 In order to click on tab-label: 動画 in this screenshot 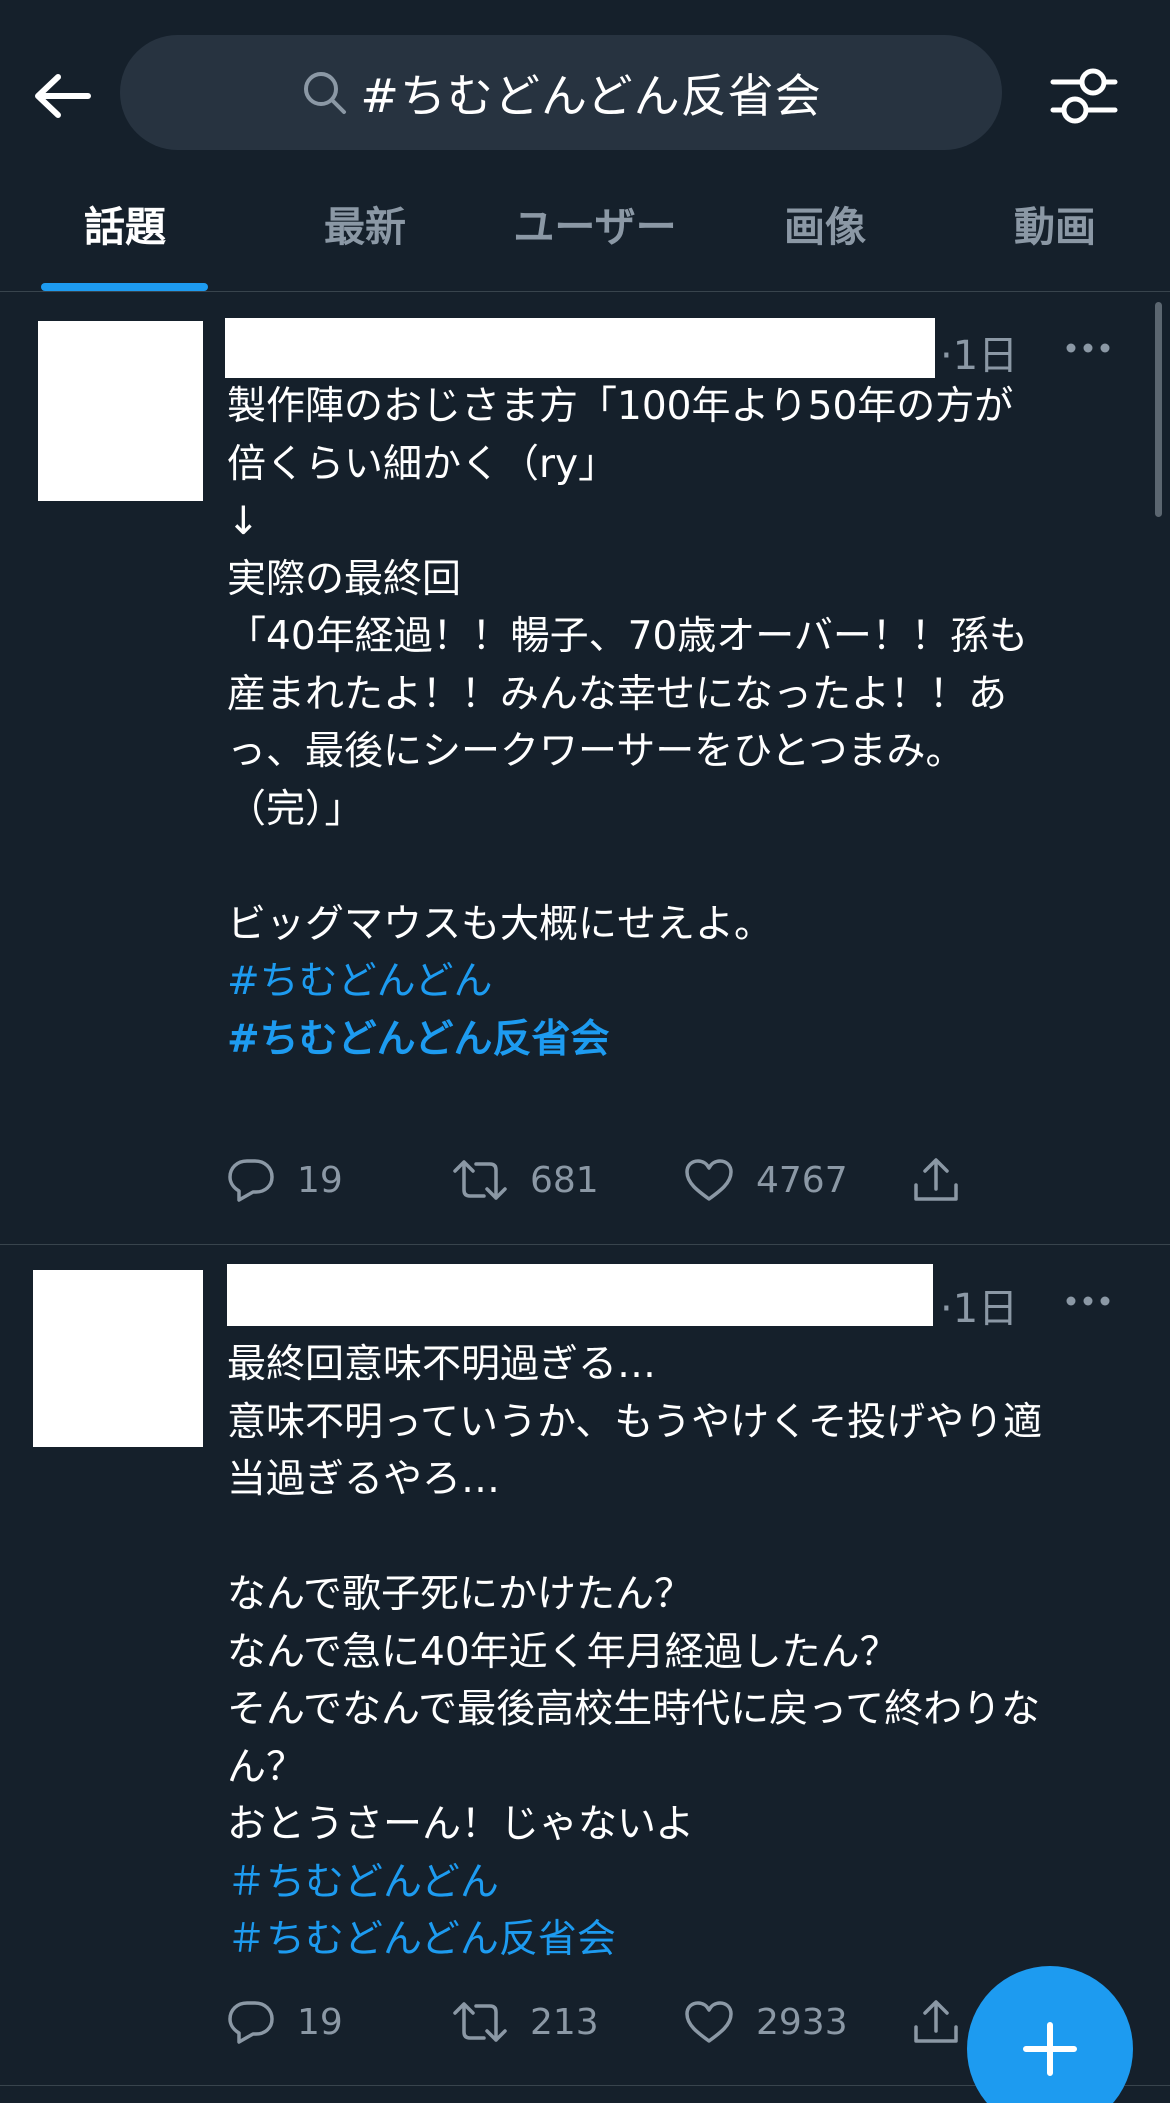, I will do `click(1055, 227)`.